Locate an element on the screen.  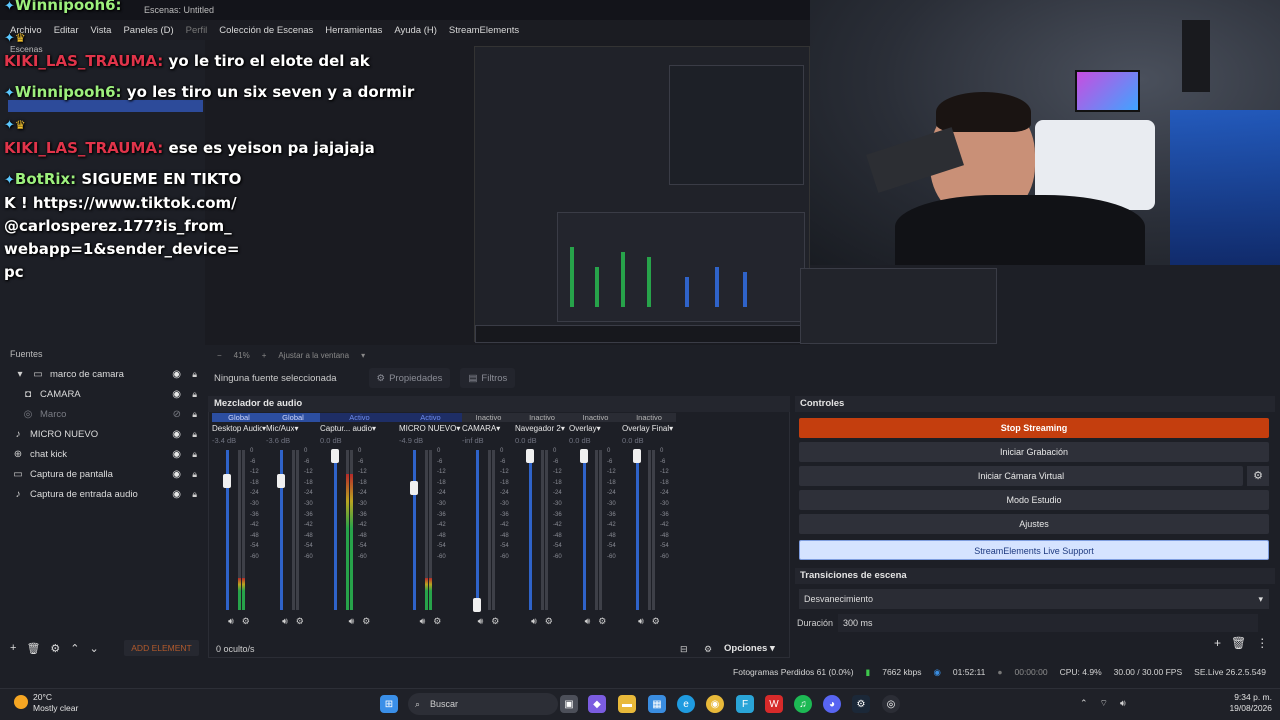
winrar-icon: W is located at coordinates (774, 704).